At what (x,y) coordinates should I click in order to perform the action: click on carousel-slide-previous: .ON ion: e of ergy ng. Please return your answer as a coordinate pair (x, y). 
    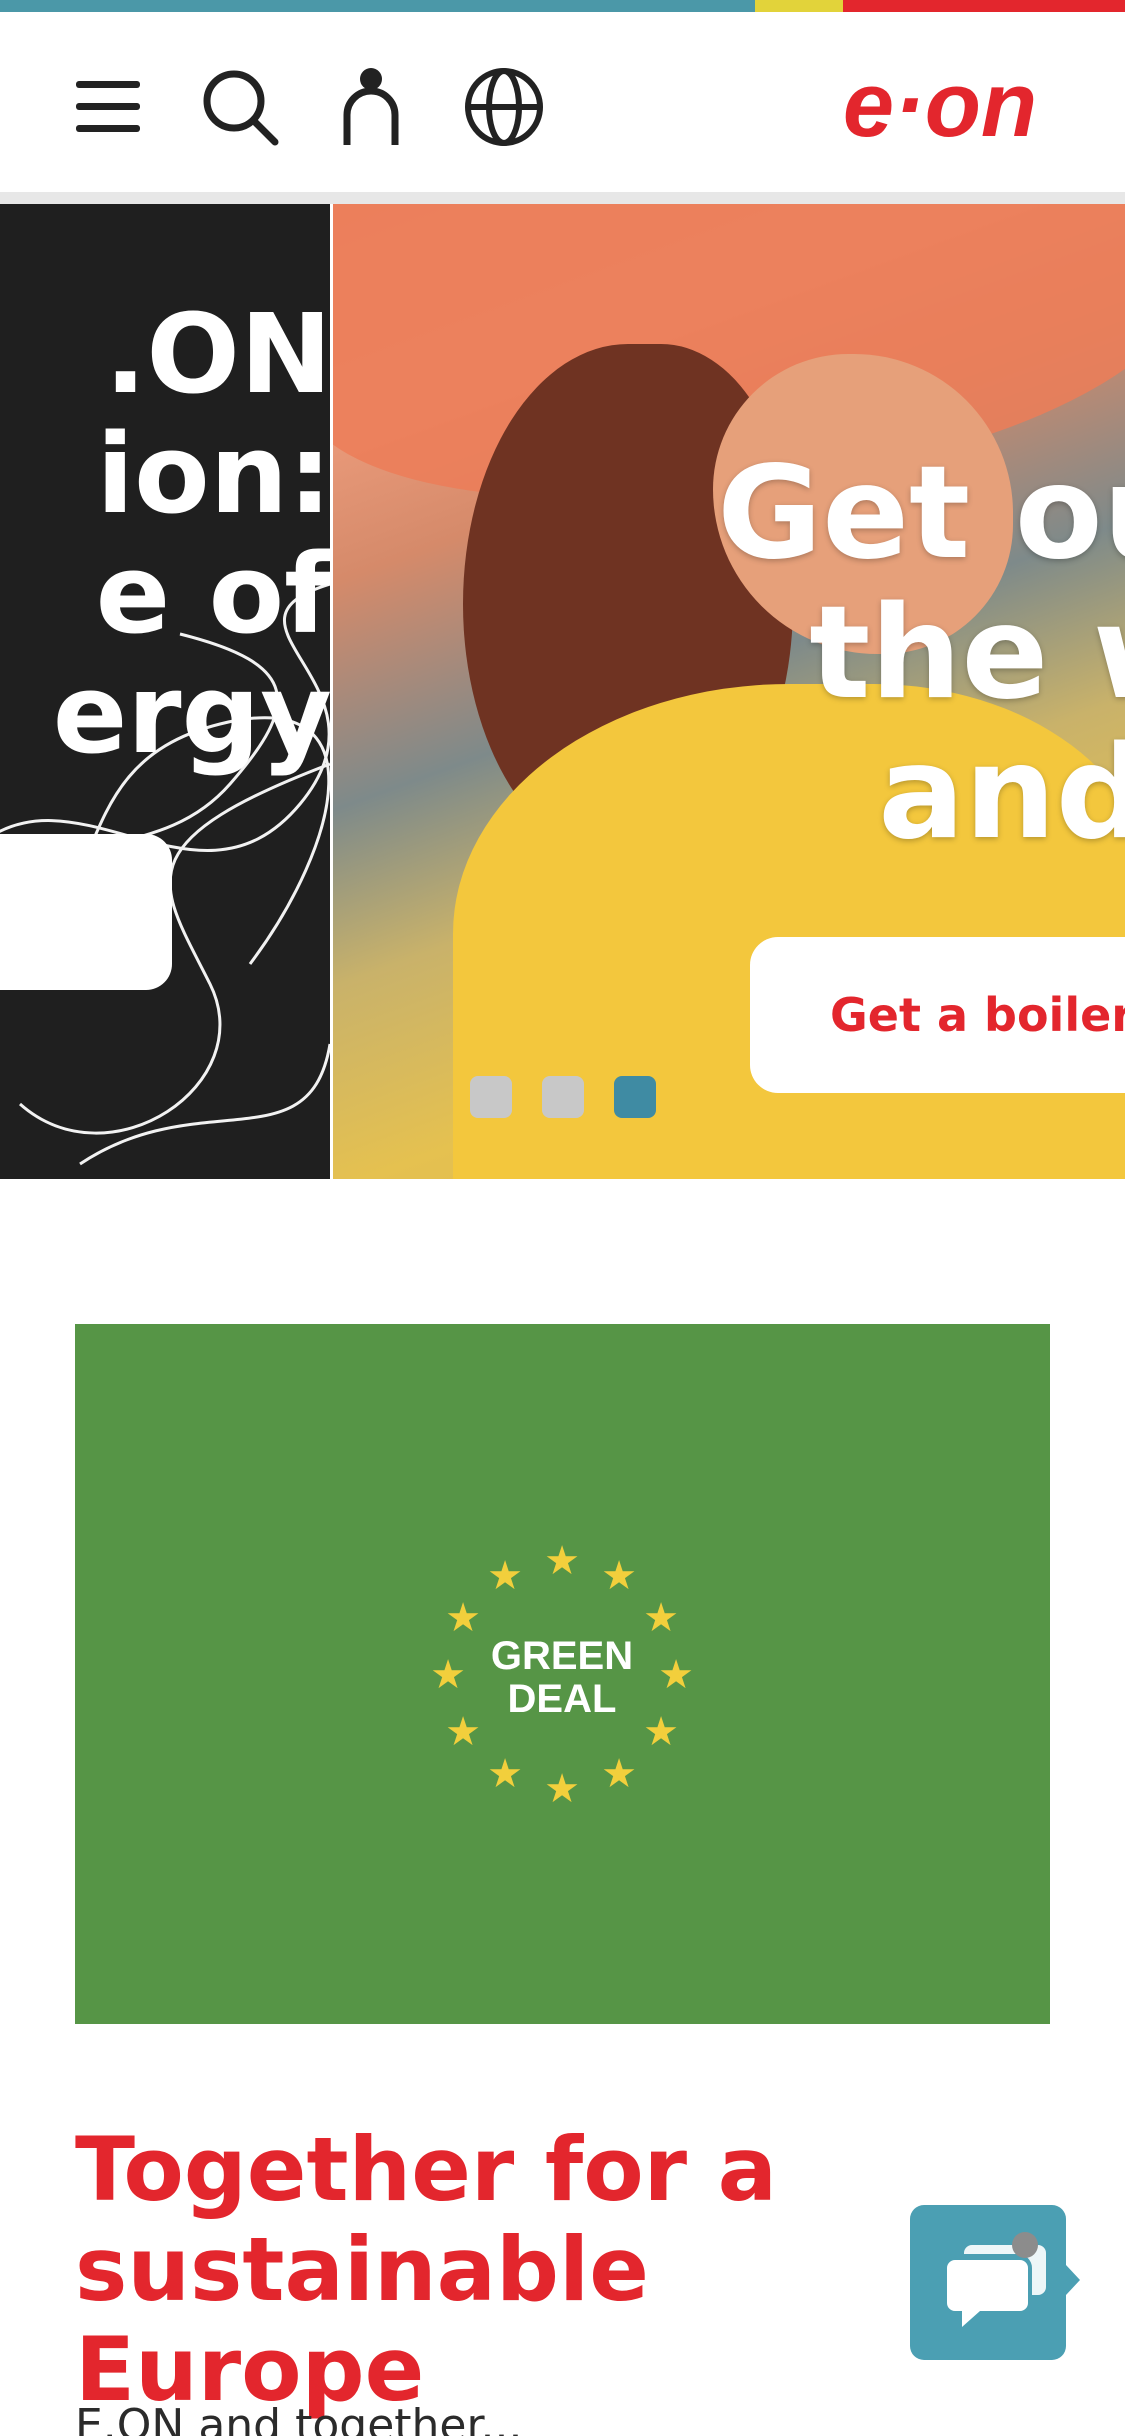
    Looking at the image, I should click on (165, 691).